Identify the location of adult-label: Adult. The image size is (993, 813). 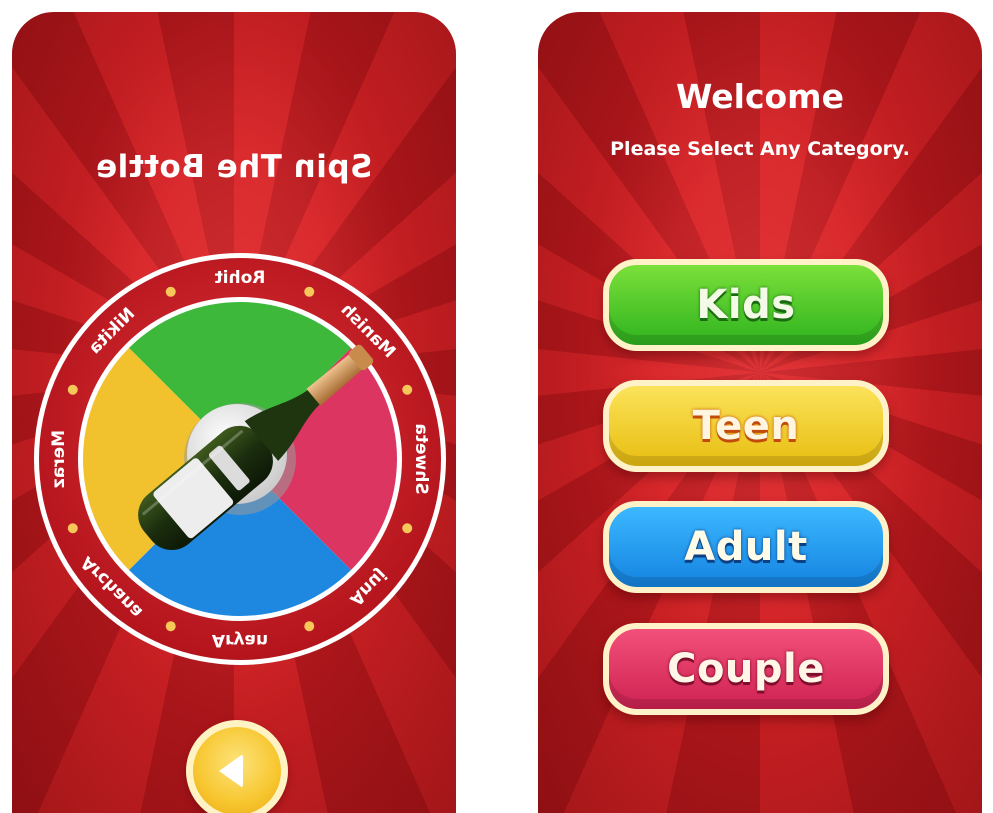
(746, 547).